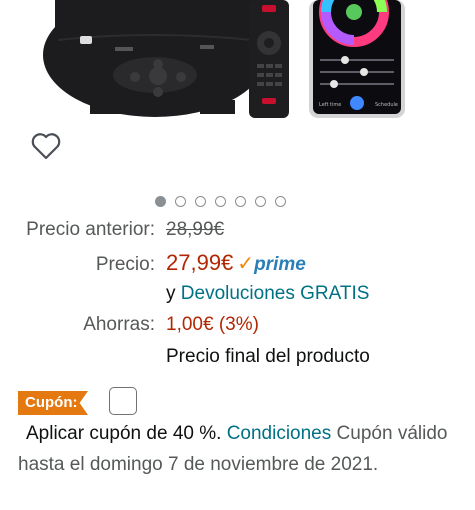 The width and height of the screenshot is (475, 510). Describe the element at coordinates (275, 293) in the screenshot. I see `free-returns-link: Devoluciones GRATIS` at that location.